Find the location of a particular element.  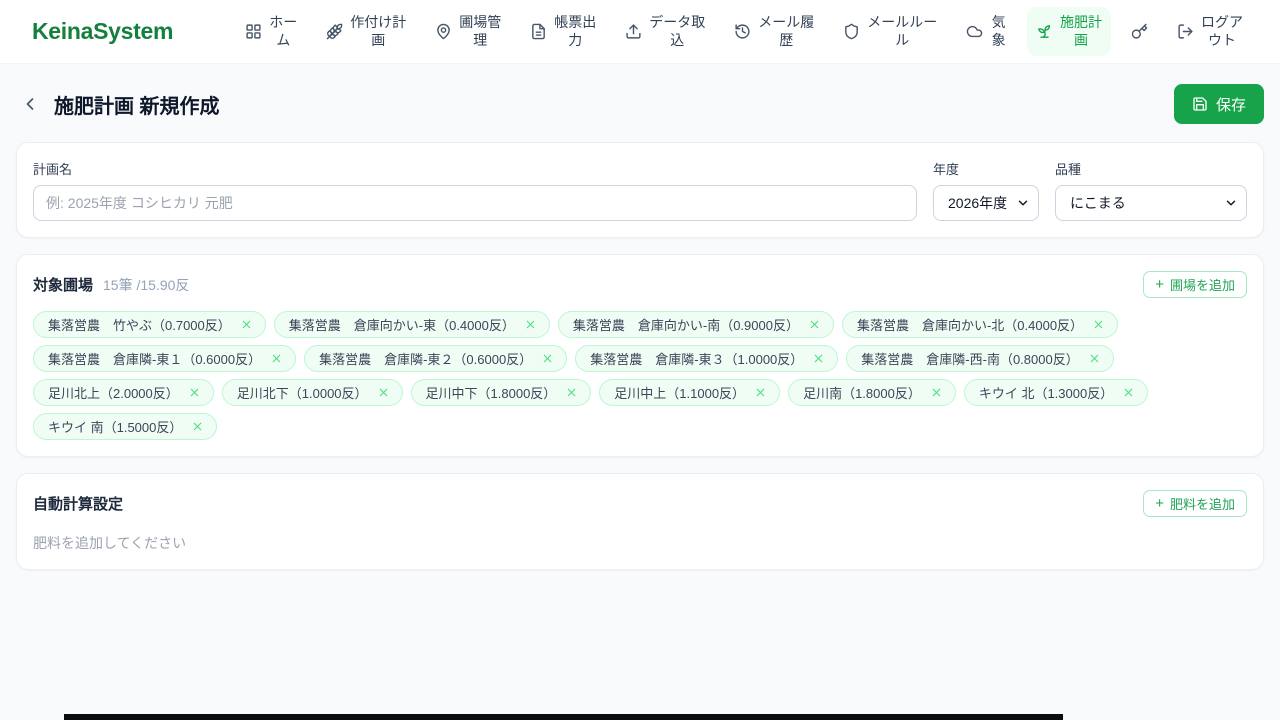

plan-meta-card: 計画名 年度 2026年度 品種 にこまる is located at coordinates (640, 190).